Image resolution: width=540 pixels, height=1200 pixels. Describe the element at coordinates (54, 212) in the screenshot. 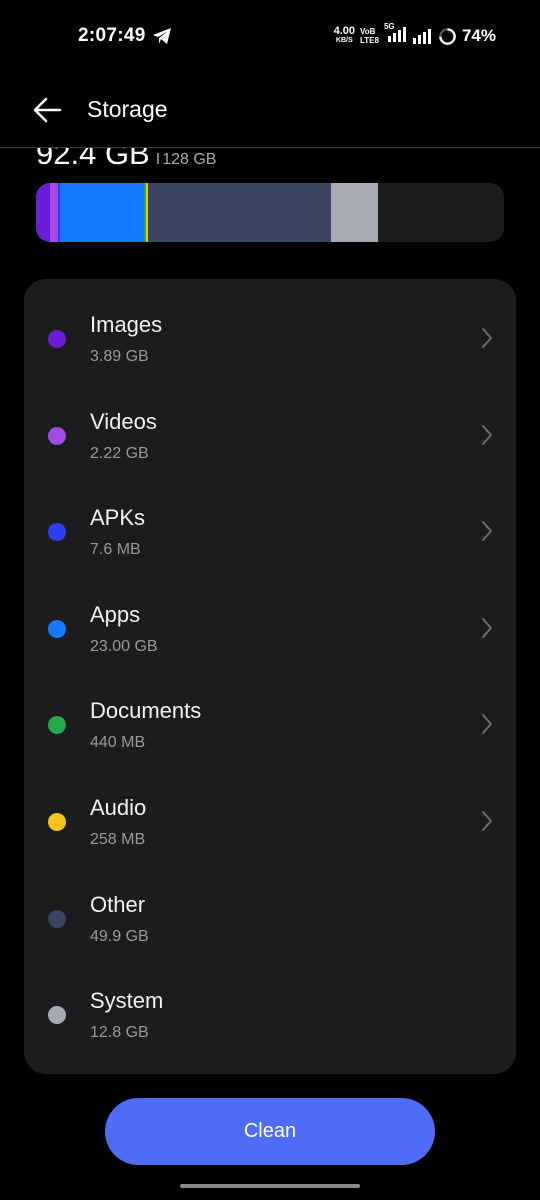

I see `bar-segment-videos` at that location.